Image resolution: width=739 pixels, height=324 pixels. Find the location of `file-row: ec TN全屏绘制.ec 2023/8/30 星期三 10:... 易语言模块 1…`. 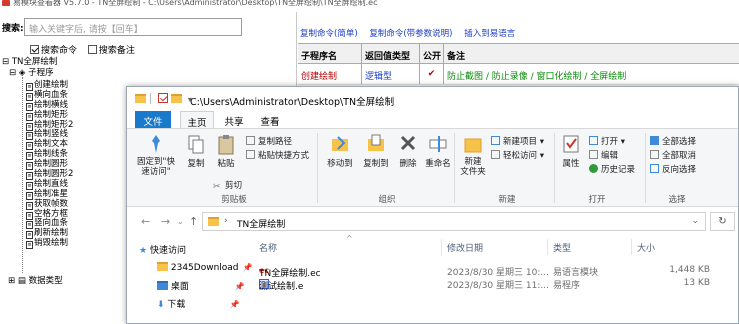

file-row: ec TN全屏绘制.ec 2023/8/30 星期三 10:... 易语言模块 1… is located at coordinates (497, 271).